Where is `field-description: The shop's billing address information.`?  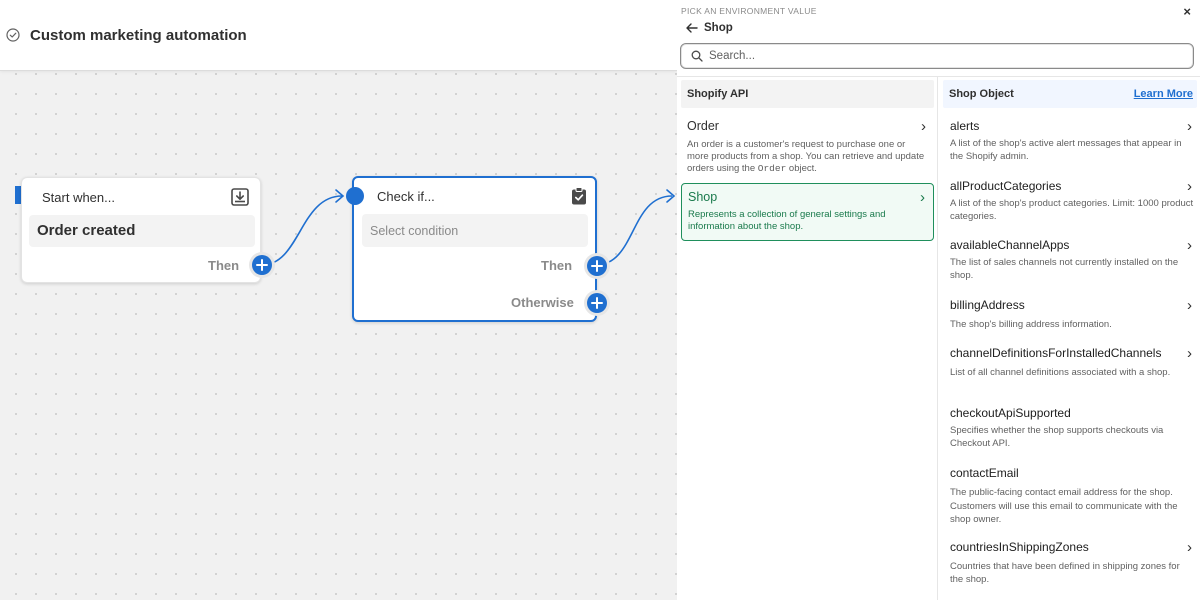 field-description: The shop's billing address information. is located at coordinates (1031, 324).